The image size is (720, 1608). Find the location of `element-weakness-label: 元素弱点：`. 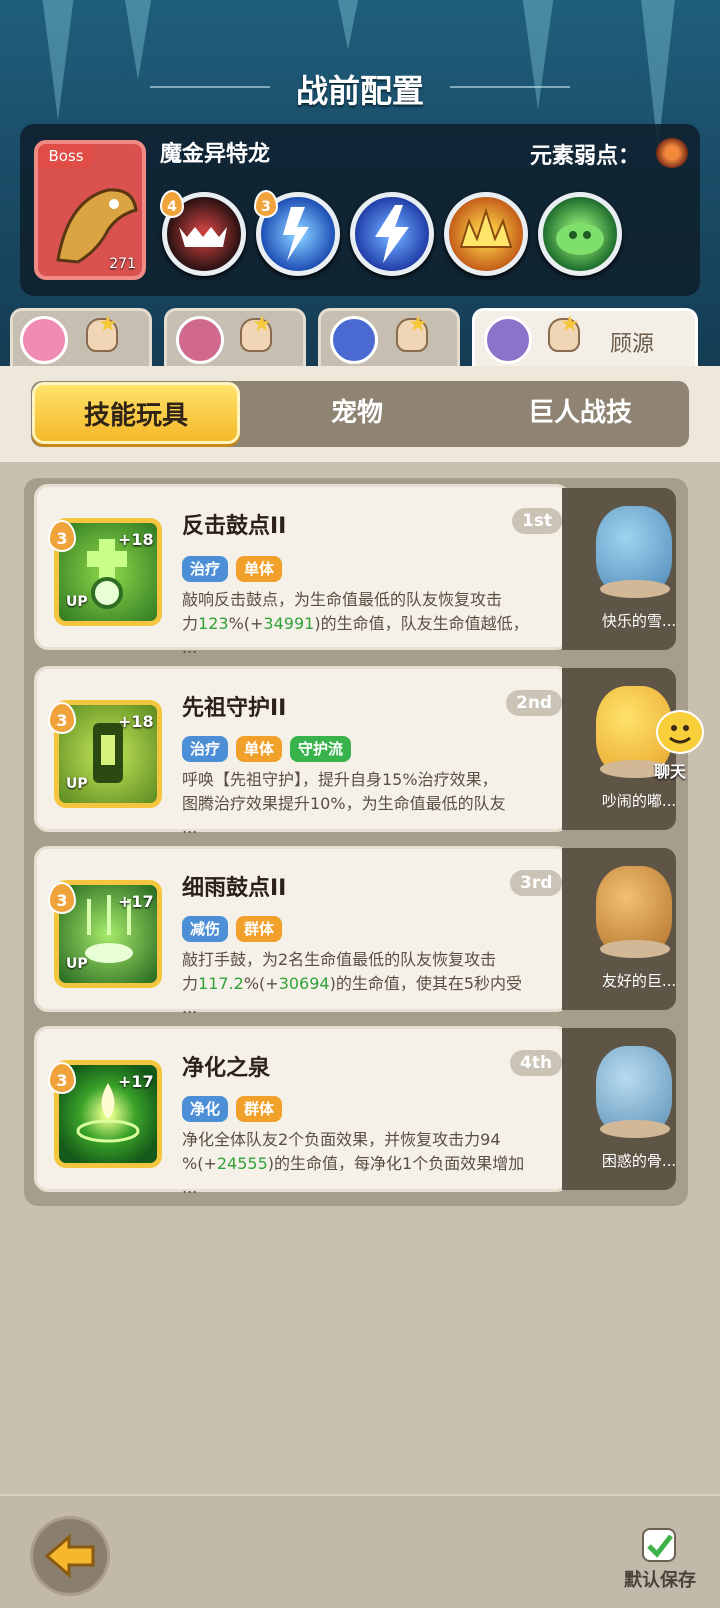

element-weakness-label: 元素弱点： is located at coordinates (585, 156).